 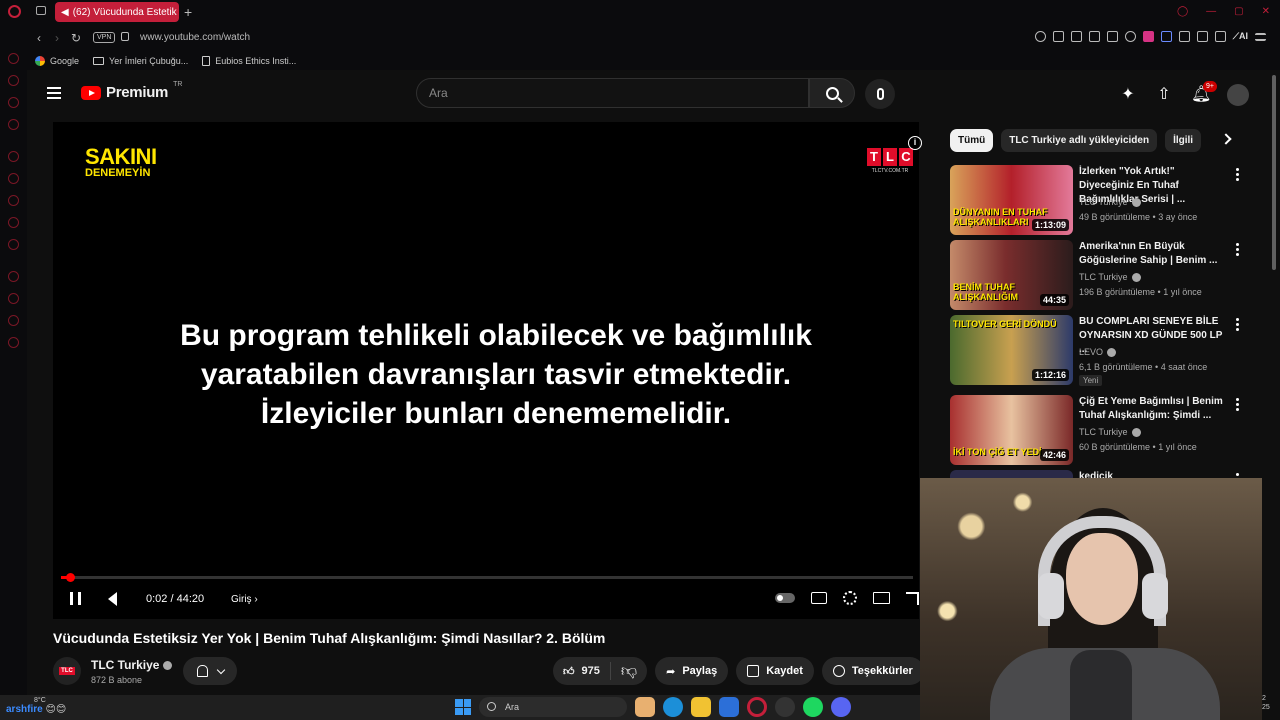 I want to click on lock-icon, so click(x=125, y=36).